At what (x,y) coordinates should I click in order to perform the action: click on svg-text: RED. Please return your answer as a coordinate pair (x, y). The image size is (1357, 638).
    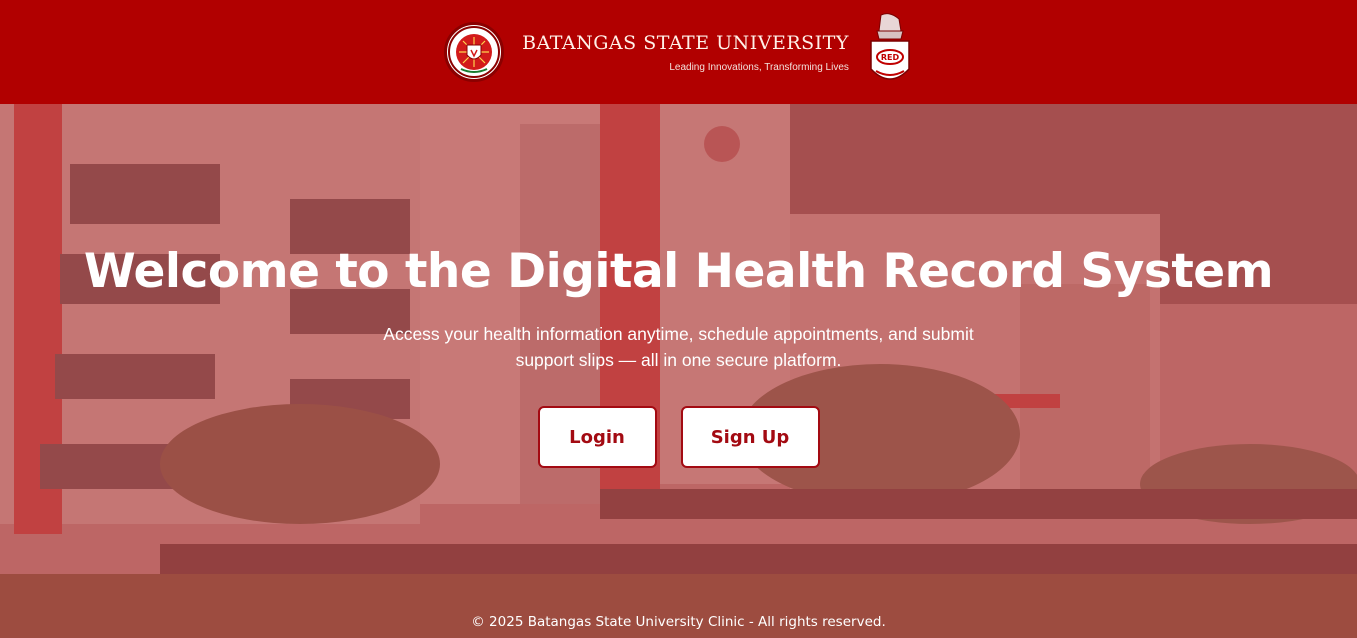
    Looking at the image, I should click on (890, 57).